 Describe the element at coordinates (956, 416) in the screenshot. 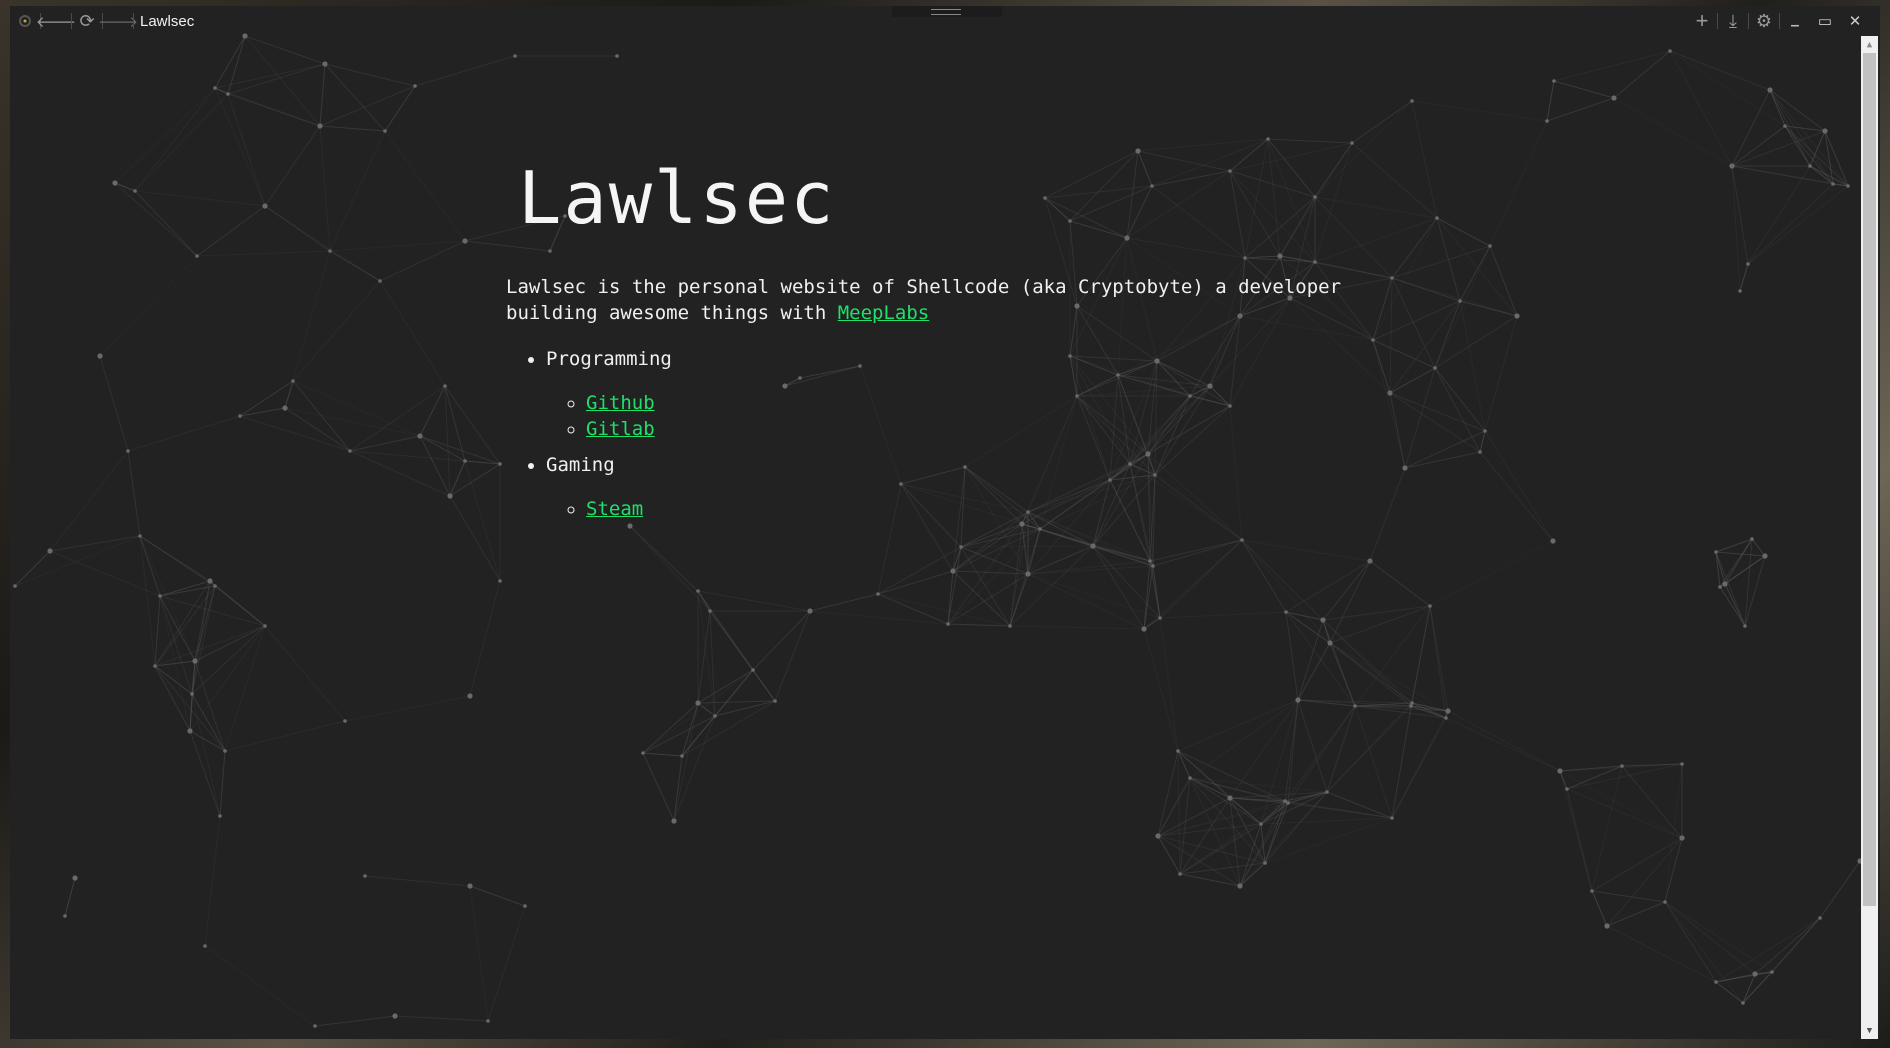

I see `programming-links: Github Gitlab` at that location.